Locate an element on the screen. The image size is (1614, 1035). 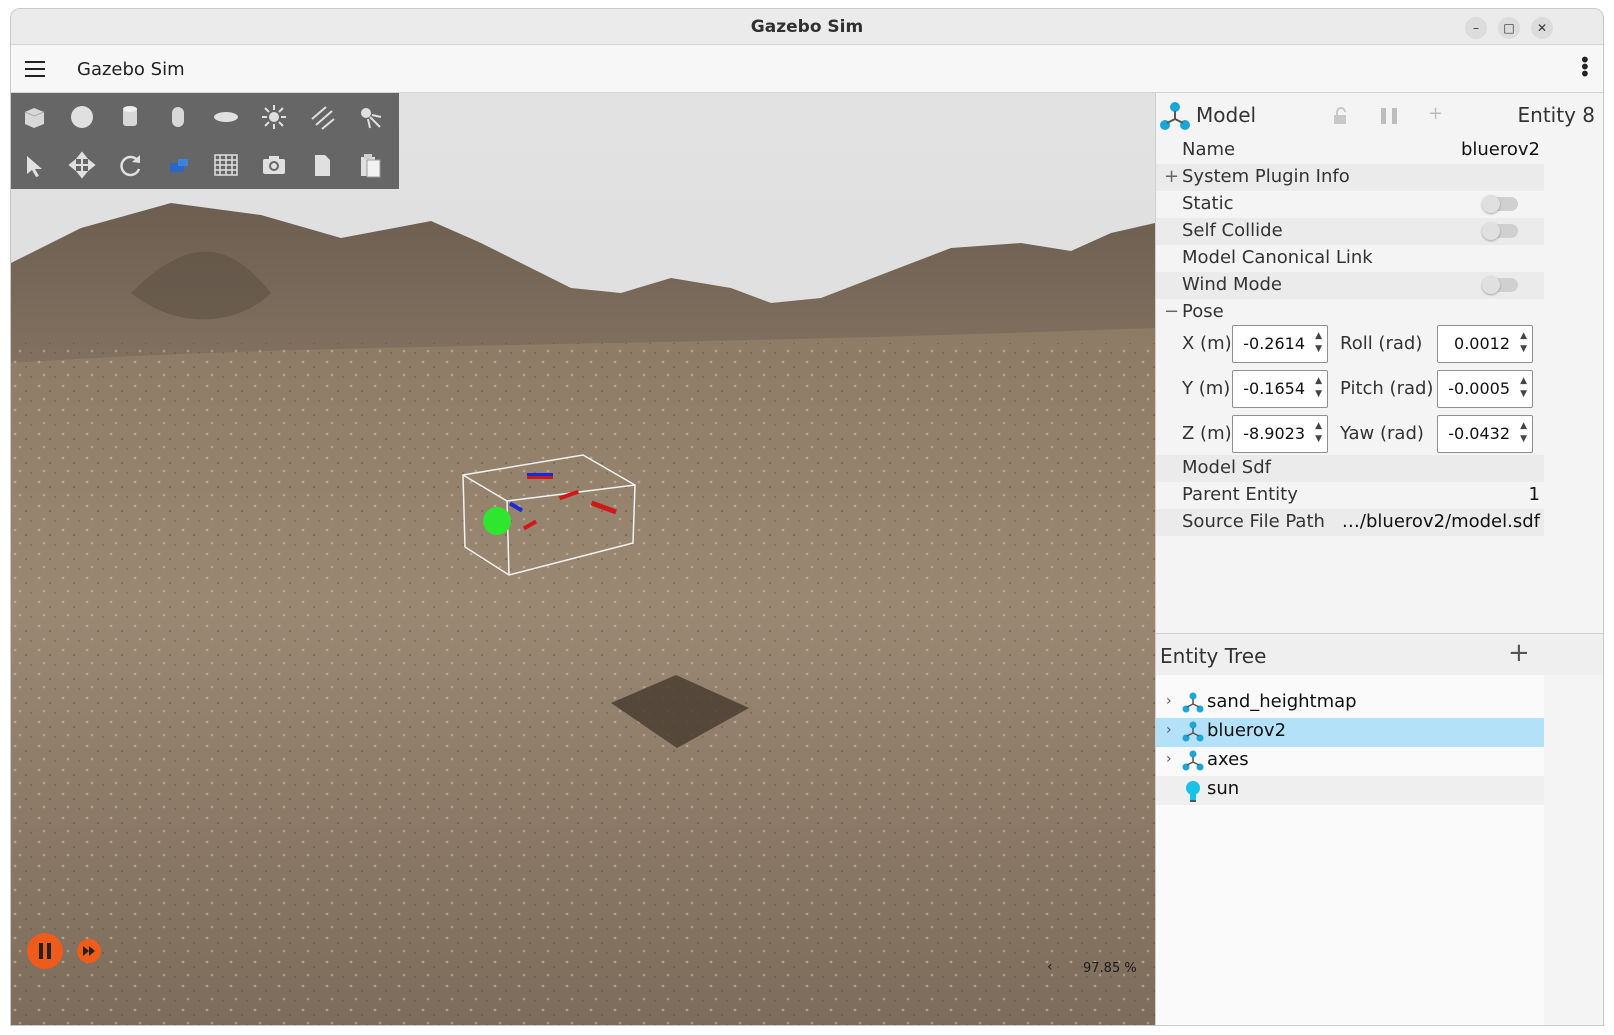
minimize-button: – is located at coordinates (1476, 28).